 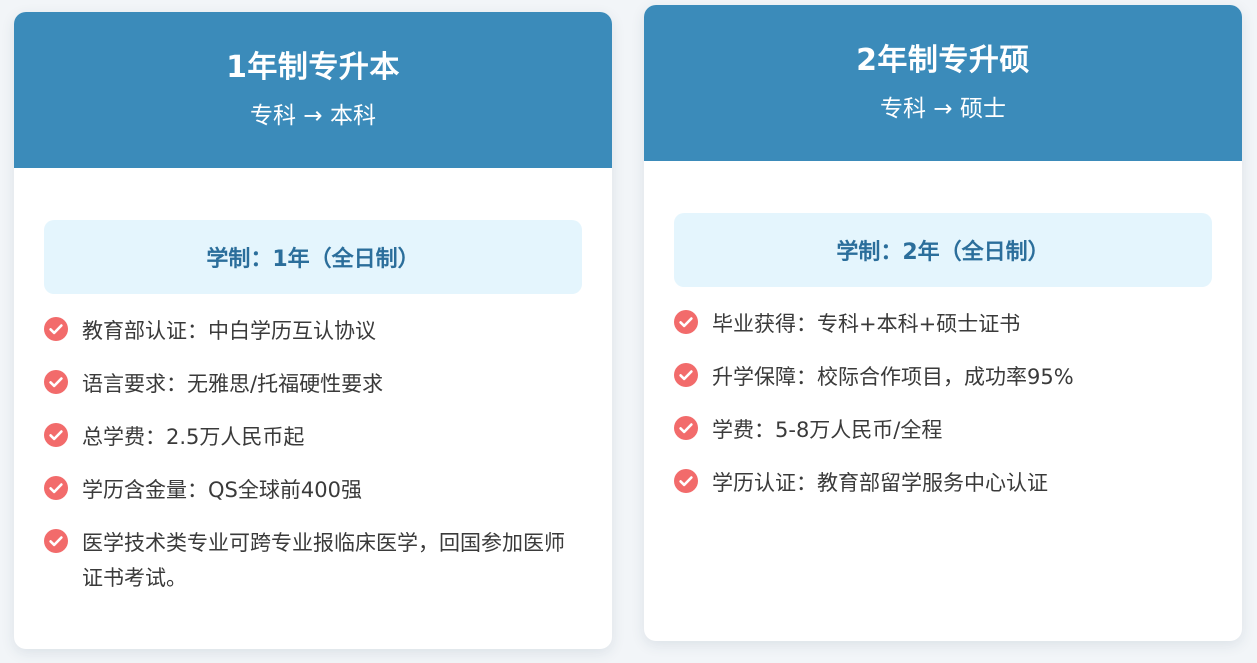 I want to click on list-item: 学费：5-8万人民币/全程, so click(x=943, y=430).